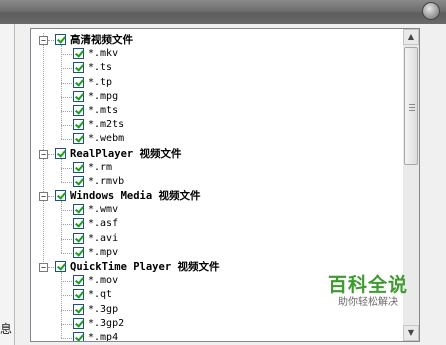 The width and height of the screenshot is (446, 345). I want to click on item-label: *.qt, so click(100, 295).